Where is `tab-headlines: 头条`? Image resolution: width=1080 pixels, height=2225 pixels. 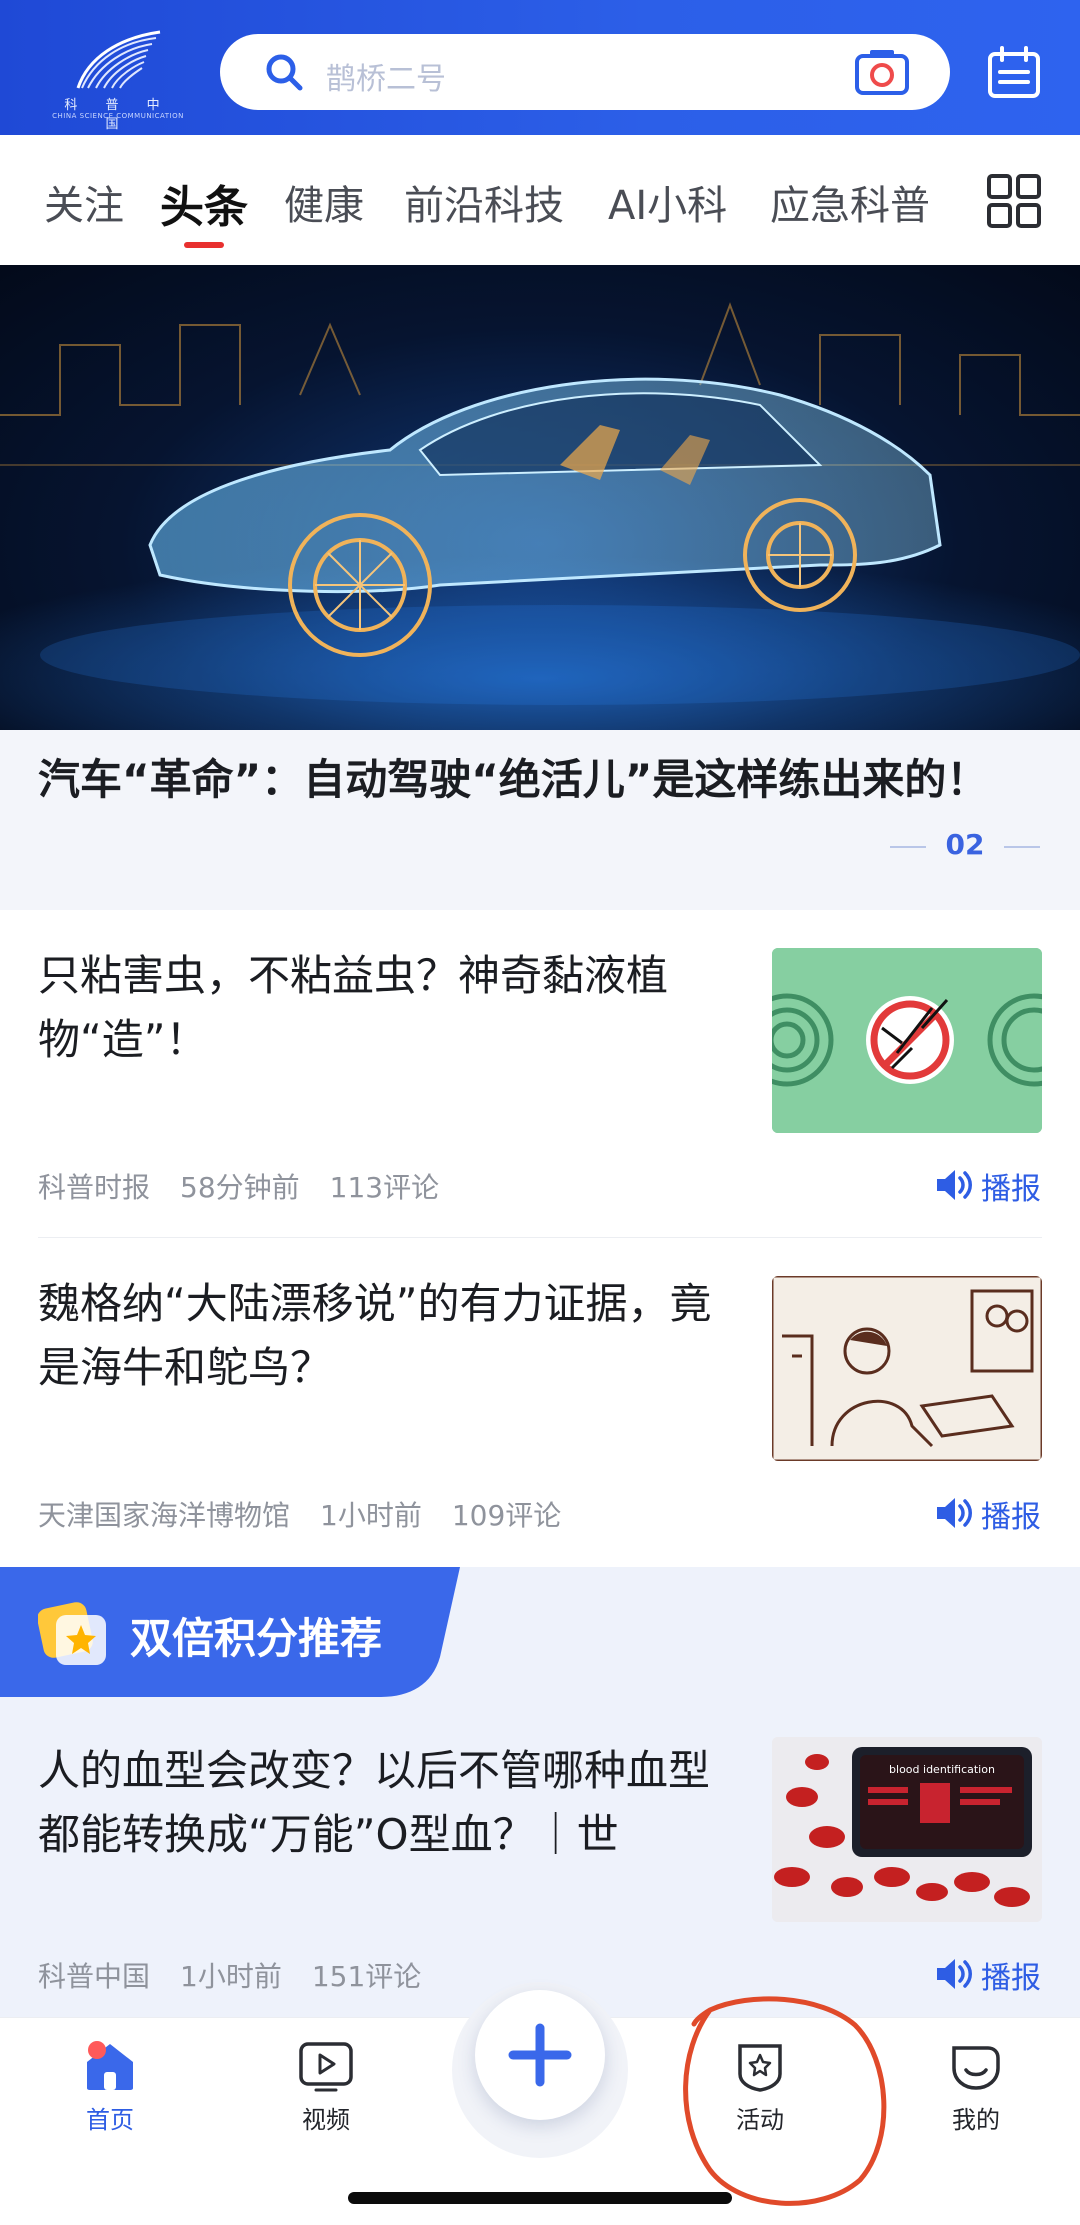 tab-headlines: 头条 is located at coordinates (204, 203).